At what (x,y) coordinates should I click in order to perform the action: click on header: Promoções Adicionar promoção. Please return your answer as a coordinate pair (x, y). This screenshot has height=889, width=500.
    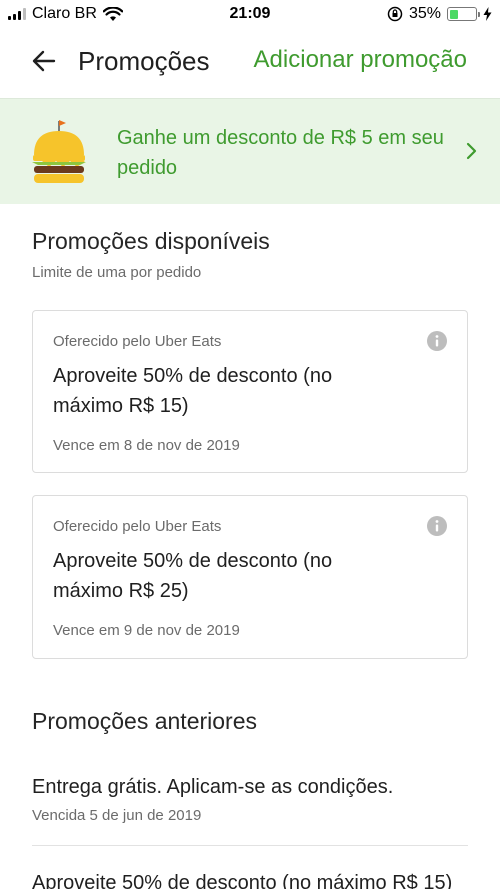
    Looking at the image, I should click on (250, 64).